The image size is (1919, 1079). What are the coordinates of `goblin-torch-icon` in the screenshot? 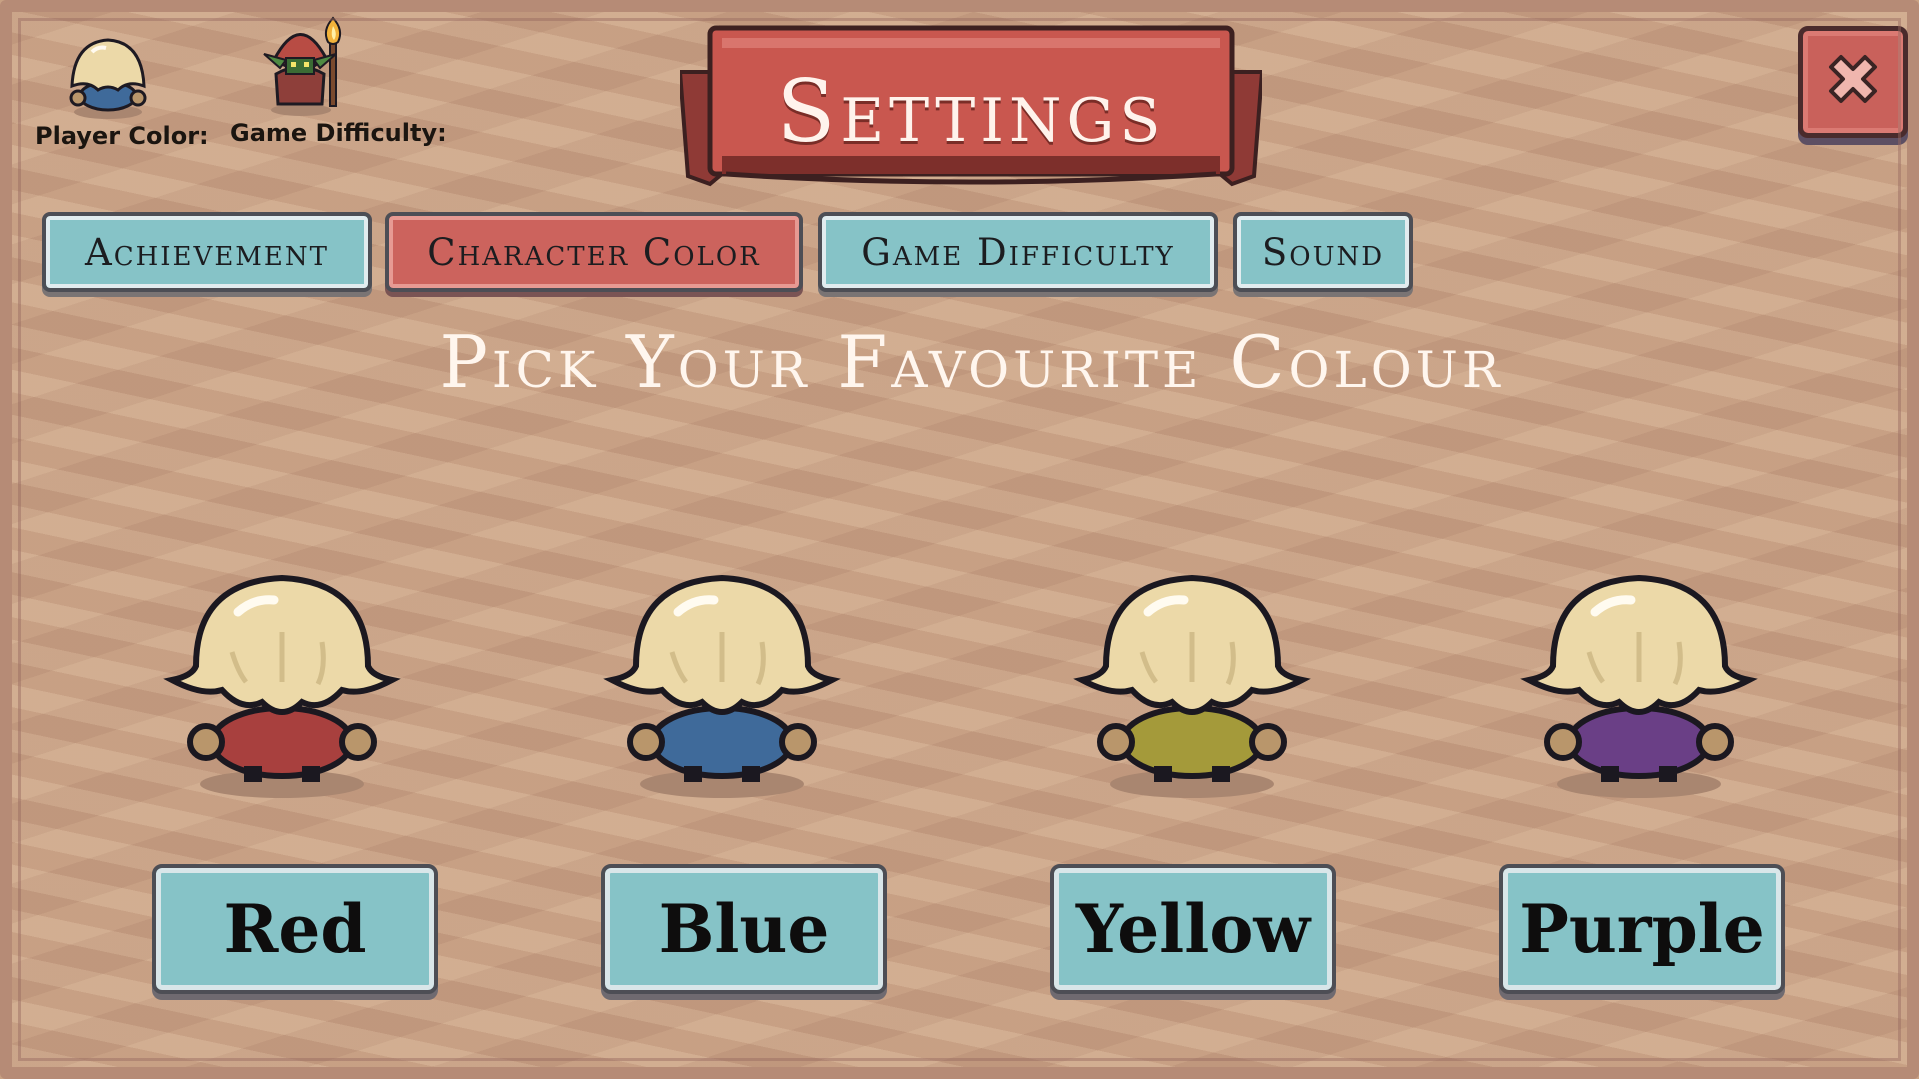 It's located at (302, 66).